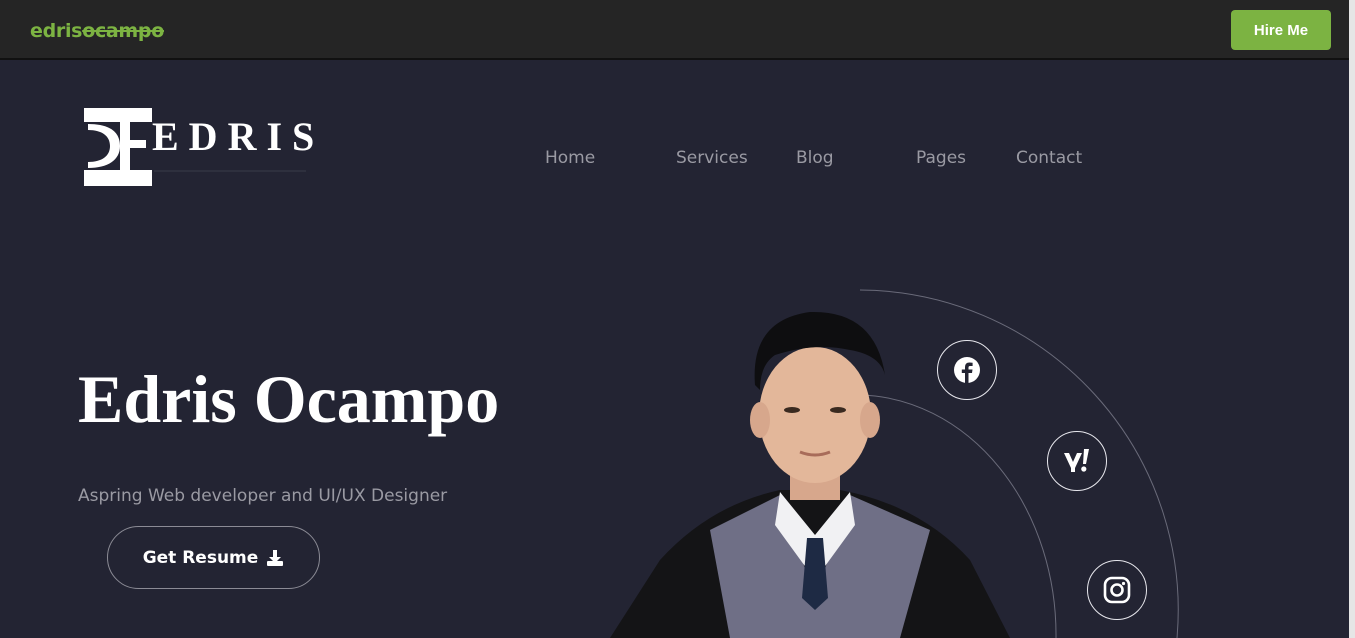 This screenshot has height=638, width=1355. I want to click on instagram-link, so click(1117, 590).